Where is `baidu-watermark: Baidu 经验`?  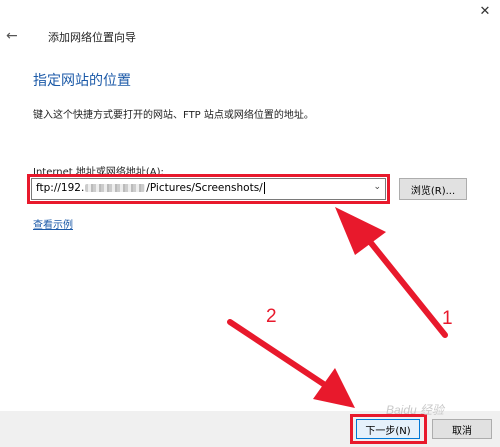 baidu-watermark: Baidu 经验 is located at coordinates (415, 410).